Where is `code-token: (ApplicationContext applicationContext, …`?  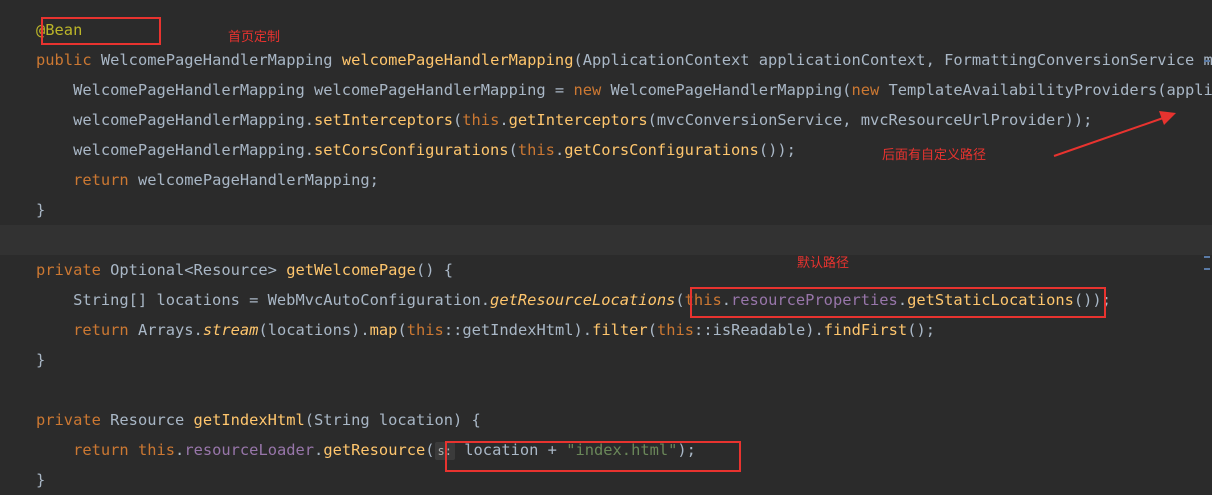 code-token: (ApplicationContext applicationContext, … is located at coordinates (892, 60).